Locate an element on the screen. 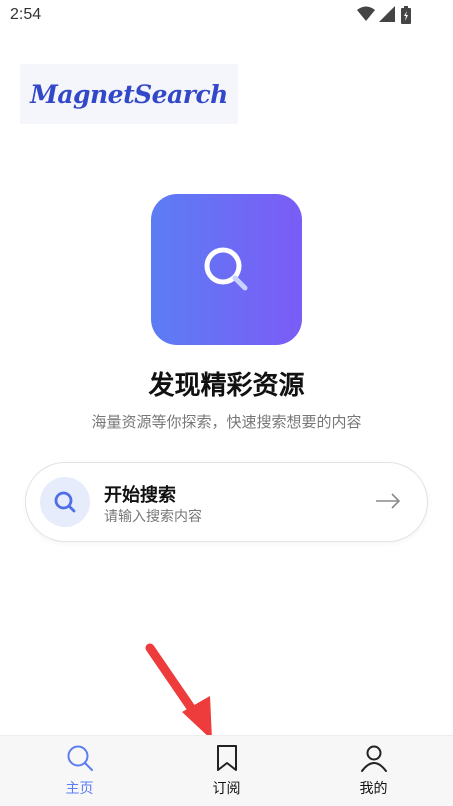 Image resolution: width=453 pixels, height=806 pixels. search-card-title: 开始搜索 is located at coordinates (140, 495).